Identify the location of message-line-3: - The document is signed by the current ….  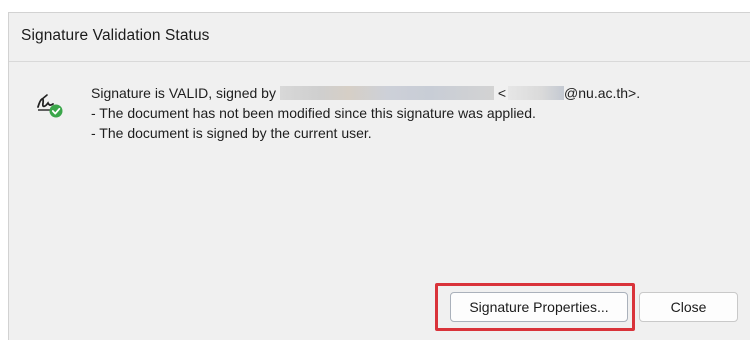
(231, 133).